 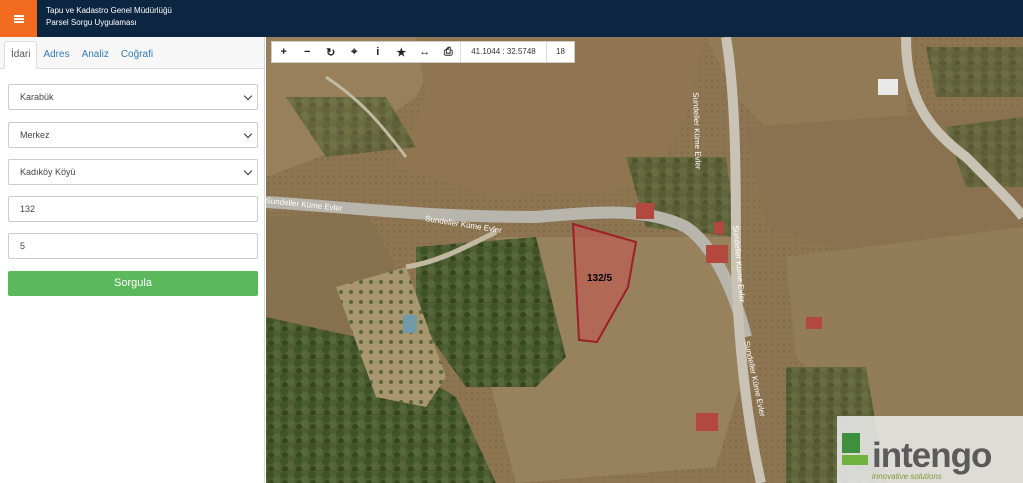 I want to click on tab-analiz: Analiz, so click(x=95, y=55).